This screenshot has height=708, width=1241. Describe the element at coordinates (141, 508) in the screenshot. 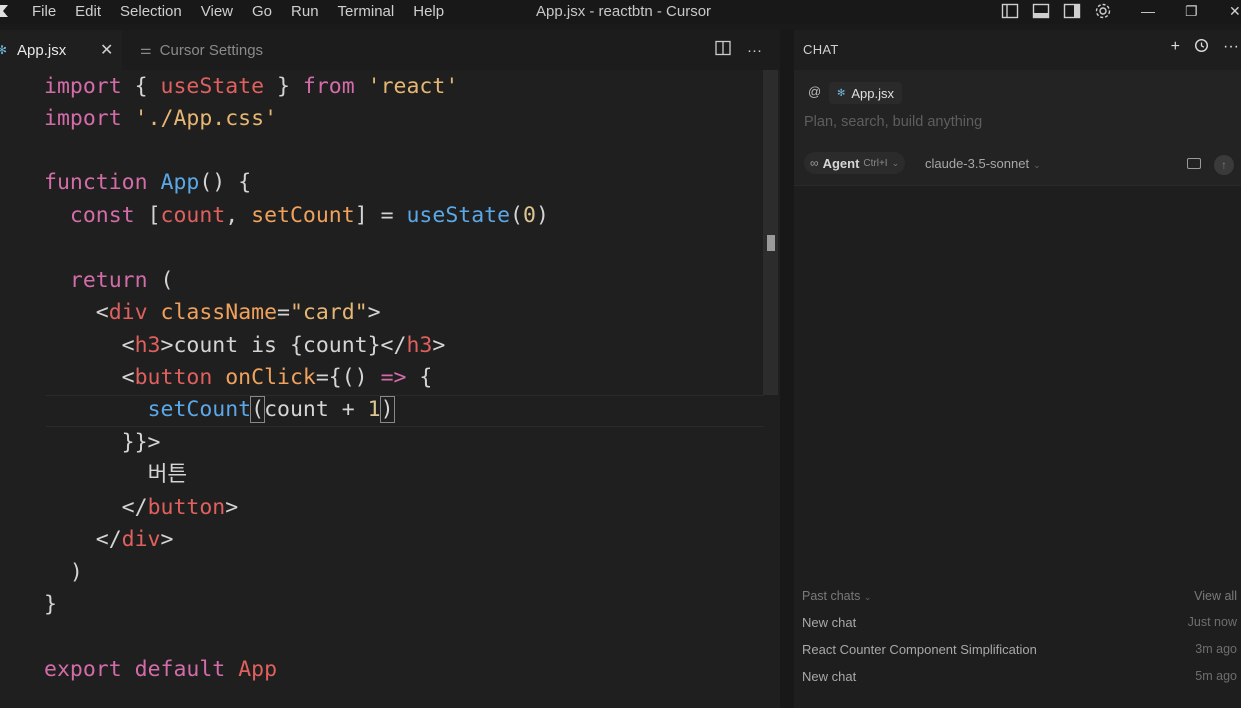

I see `code-line: </button>` at that location.